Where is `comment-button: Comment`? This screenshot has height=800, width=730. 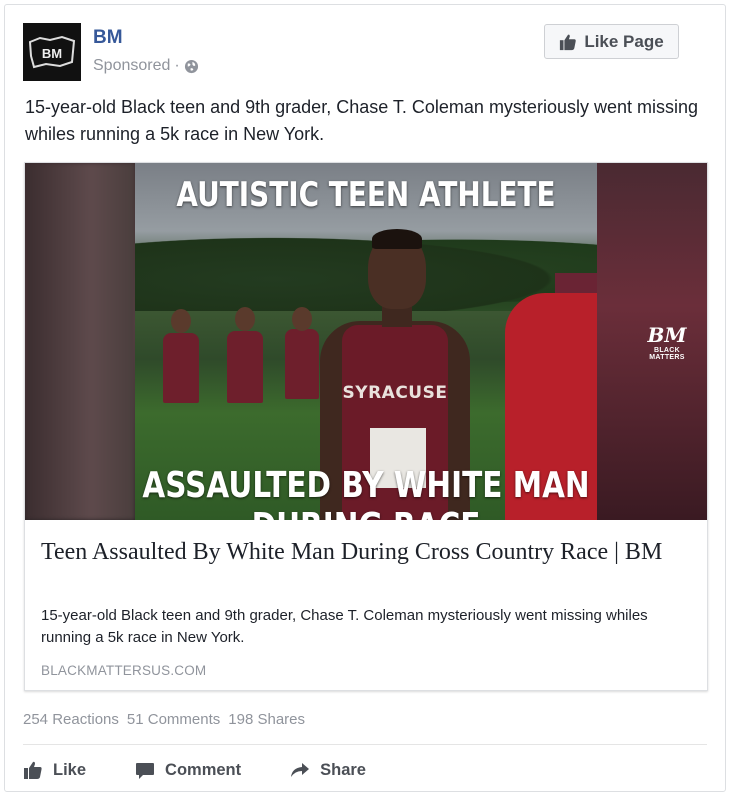
comment-button: Comment is located at coordinates (188, 770).